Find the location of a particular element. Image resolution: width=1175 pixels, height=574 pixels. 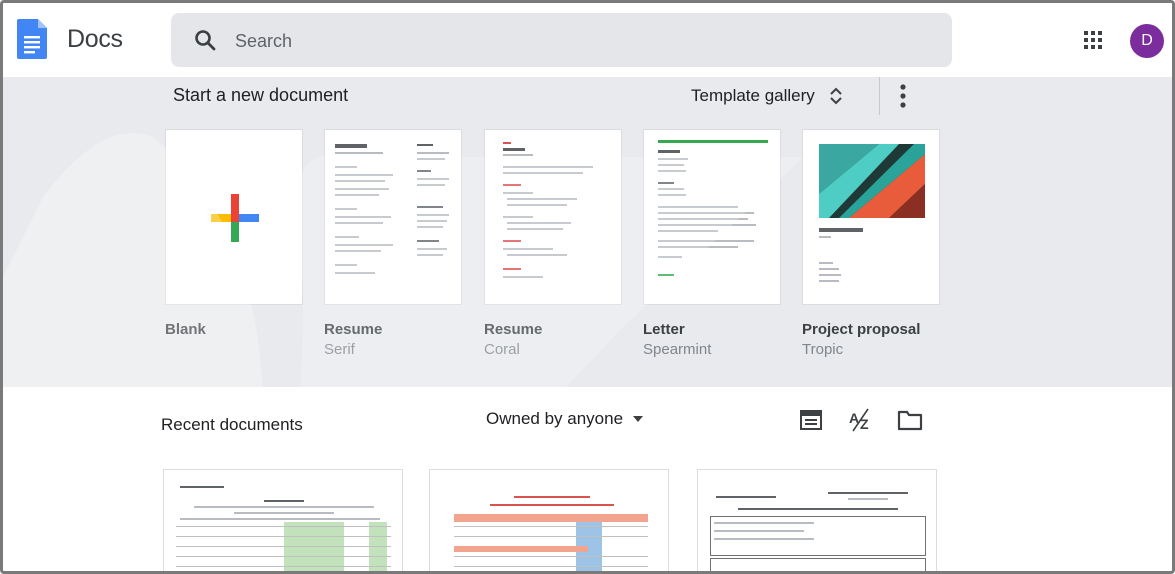

template-card-resume-serif: Resume Serif is located at coordinates (393, 243).